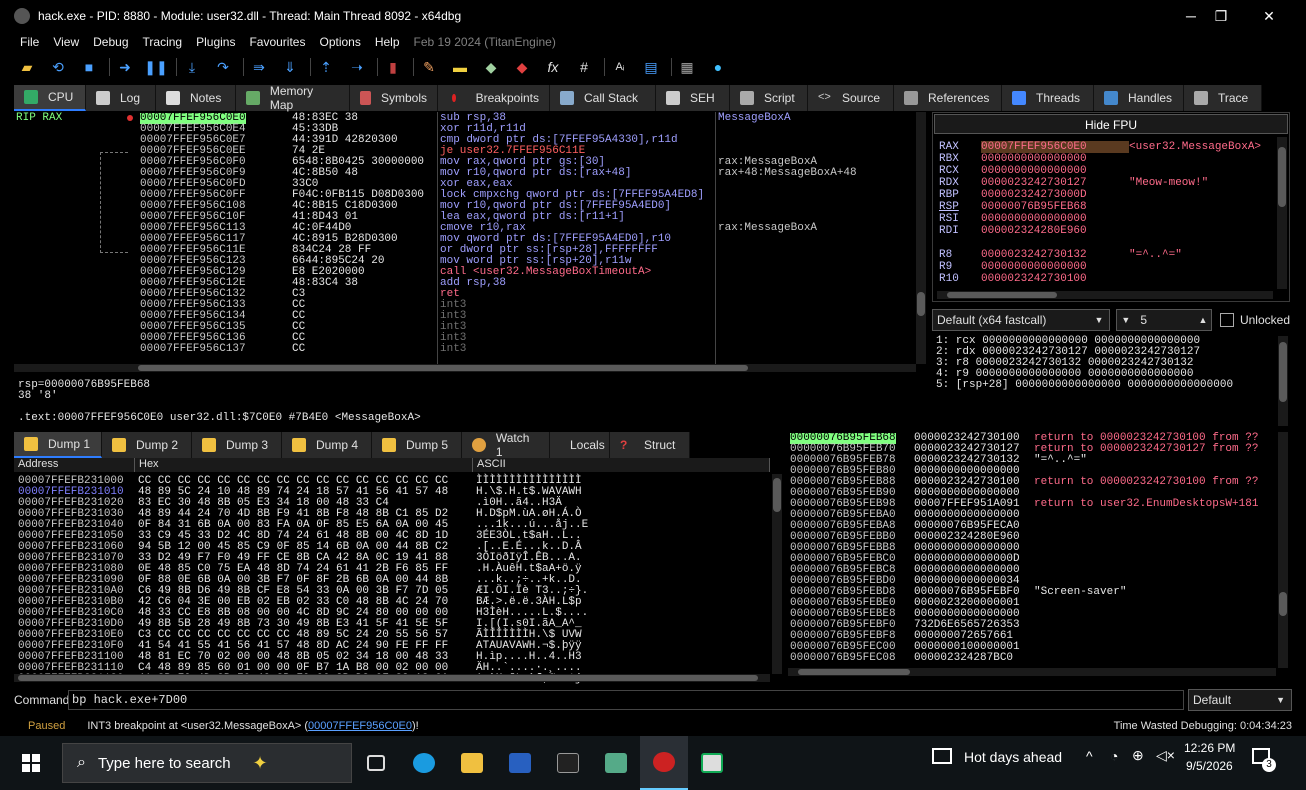  Describe the element at coordinates (453, 349) in the screenshot. I see `disasm-instruction: int3` at that location.